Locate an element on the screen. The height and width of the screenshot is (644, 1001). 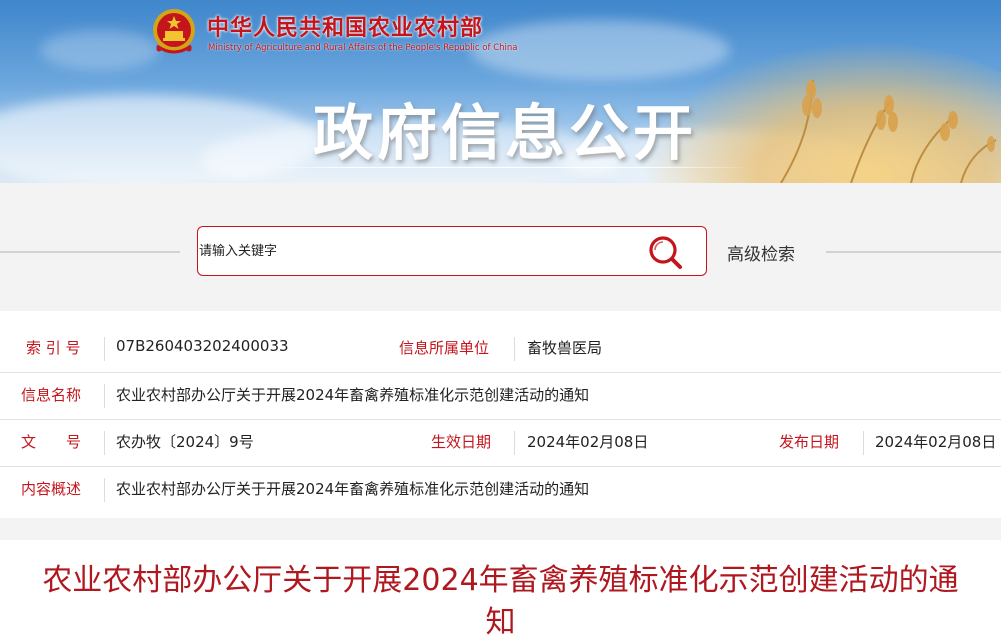
doc-number-value: 农办牧〔2024〕9号 is located at coordinates (185, 442).